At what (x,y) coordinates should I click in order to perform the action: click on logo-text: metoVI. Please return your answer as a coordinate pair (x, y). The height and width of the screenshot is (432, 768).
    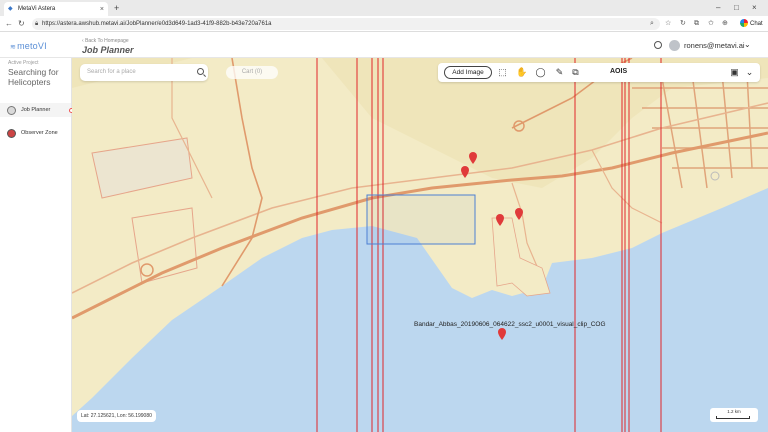
    Looking at the image, I should click on (32, 46).